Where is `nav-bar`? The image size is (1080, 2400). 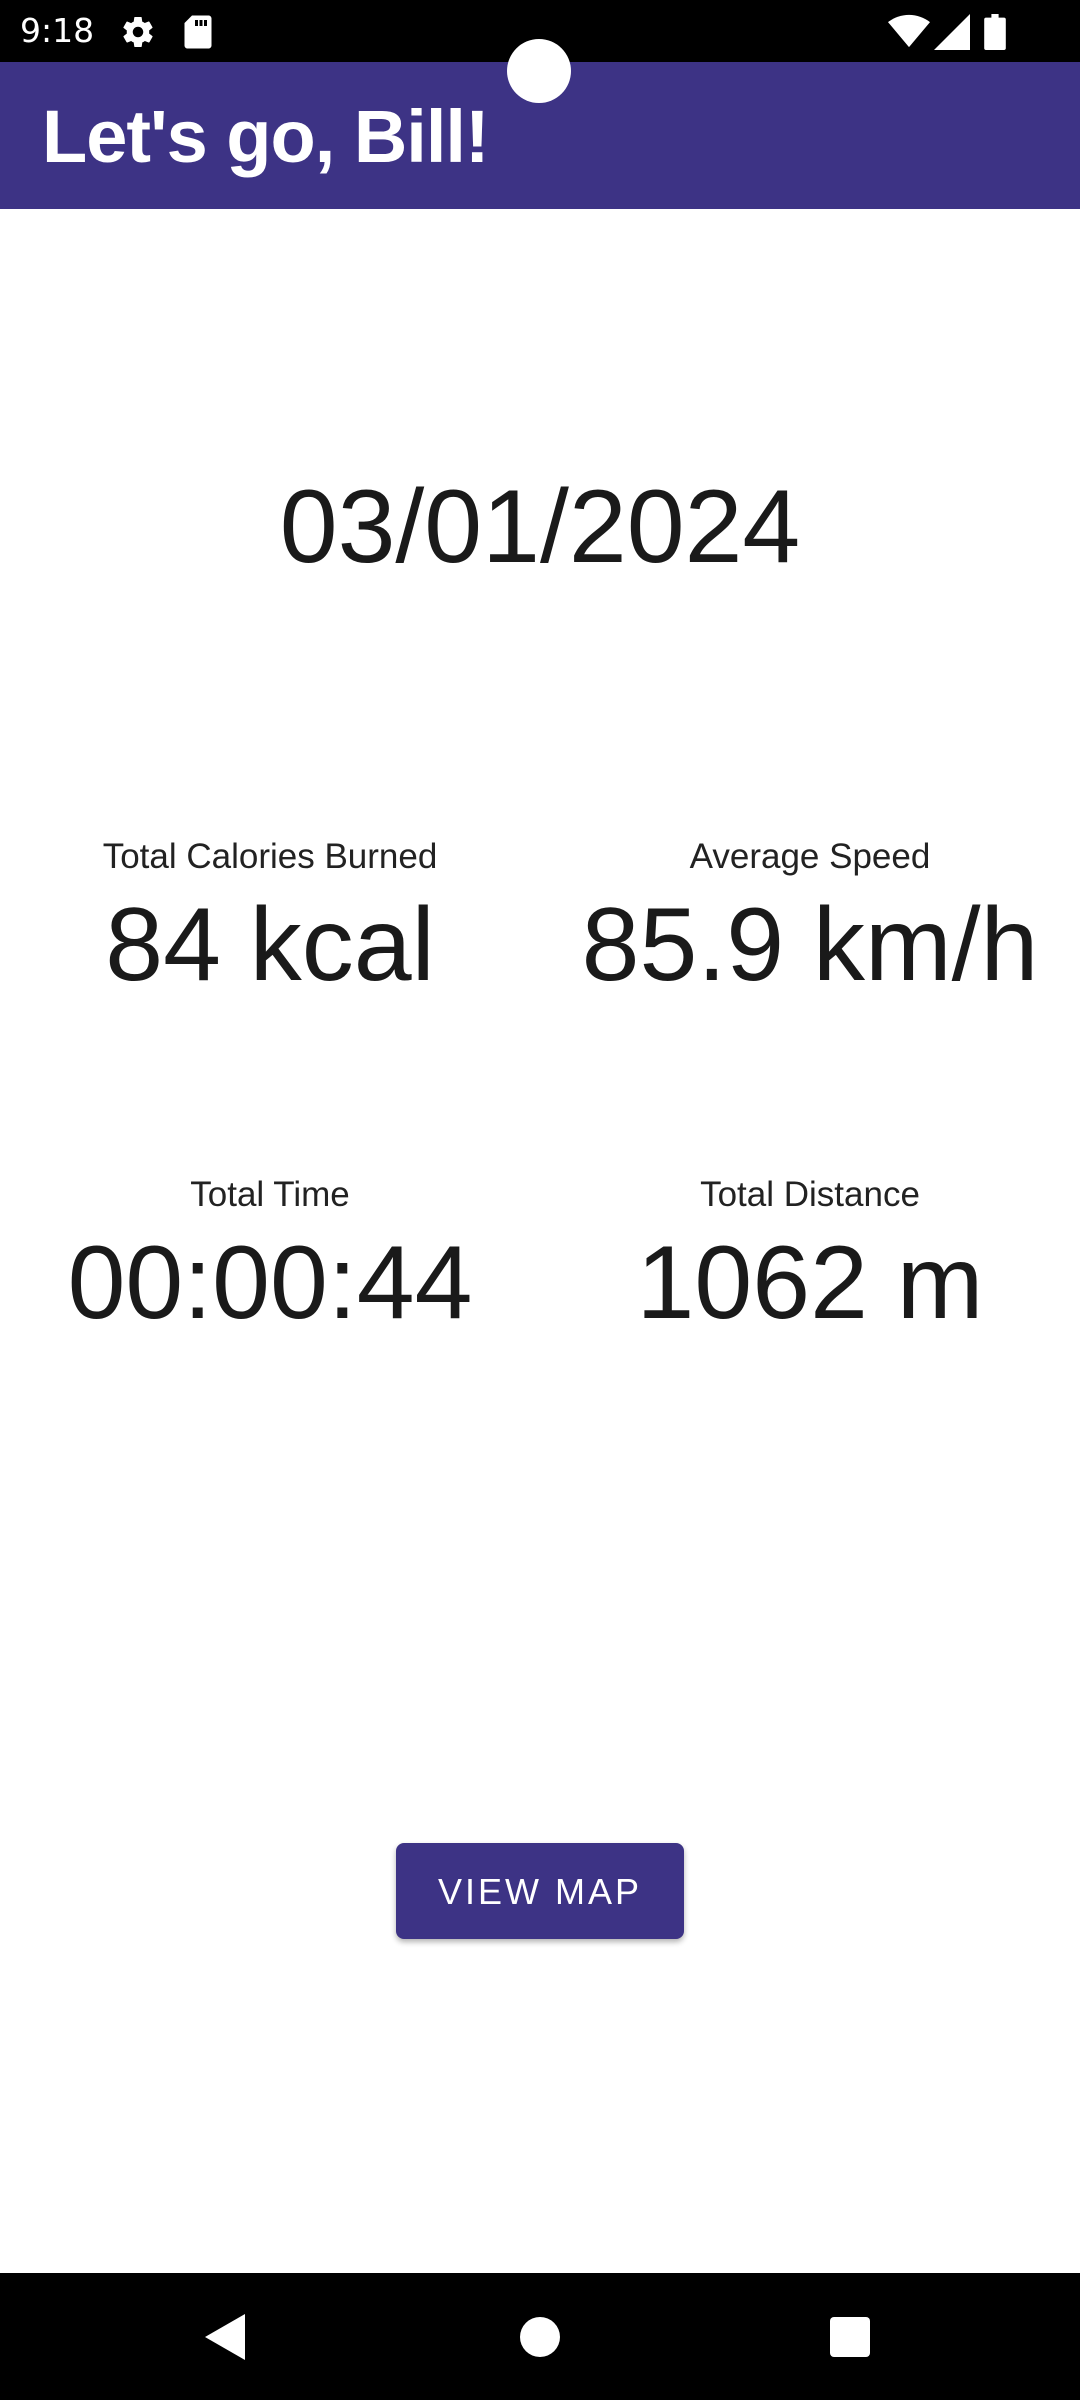 nav-bar is located at coordinates (540, 2336).